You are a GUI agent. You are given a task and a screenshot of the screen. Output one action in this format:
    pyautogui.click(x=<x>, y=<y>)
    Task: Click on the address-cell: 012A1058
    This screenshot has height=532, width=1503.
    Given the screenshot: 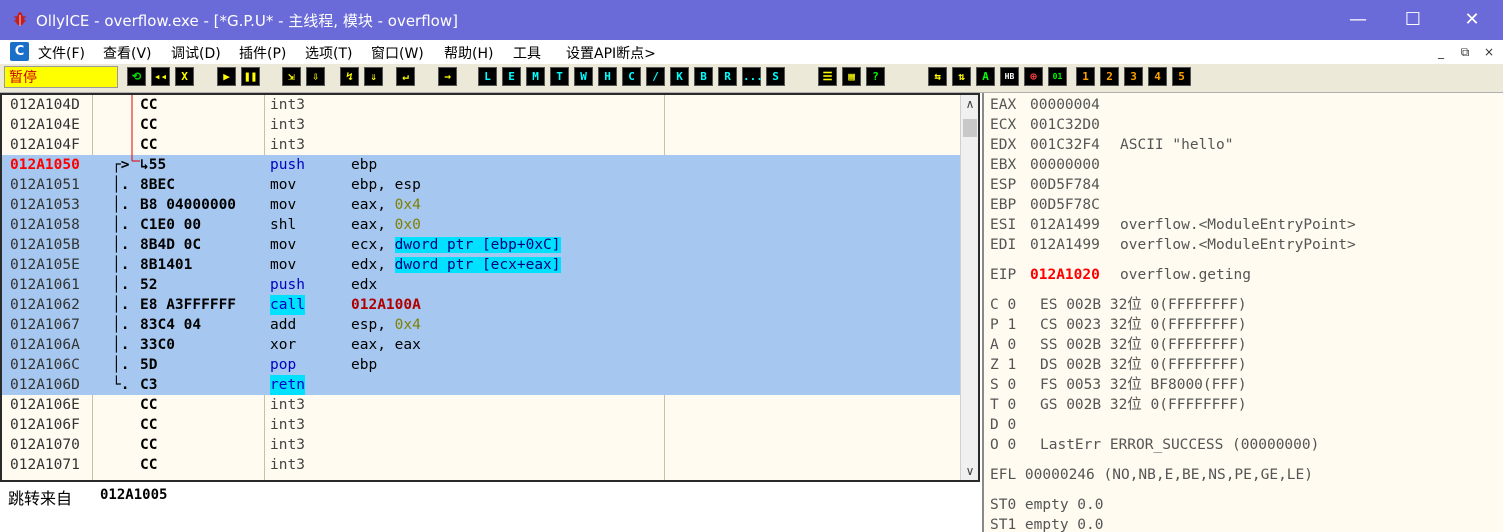 What is the action you would take?
    pyautogui.click(x=45, y=225)
    